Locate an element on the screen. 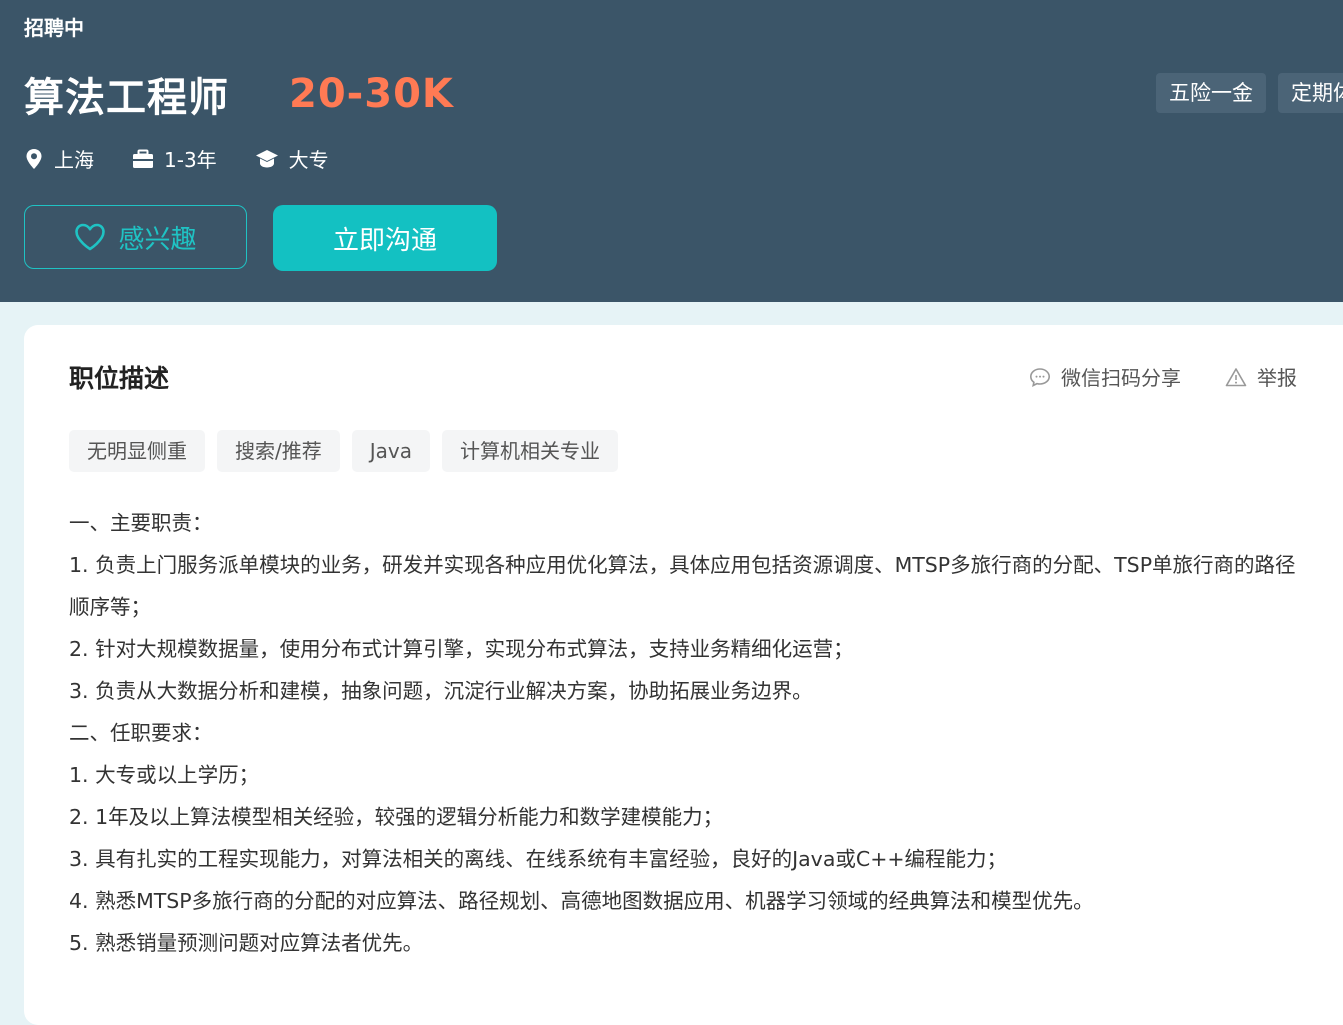  share-label: 微信扫码分享 is located at coordinates (1121, 378).